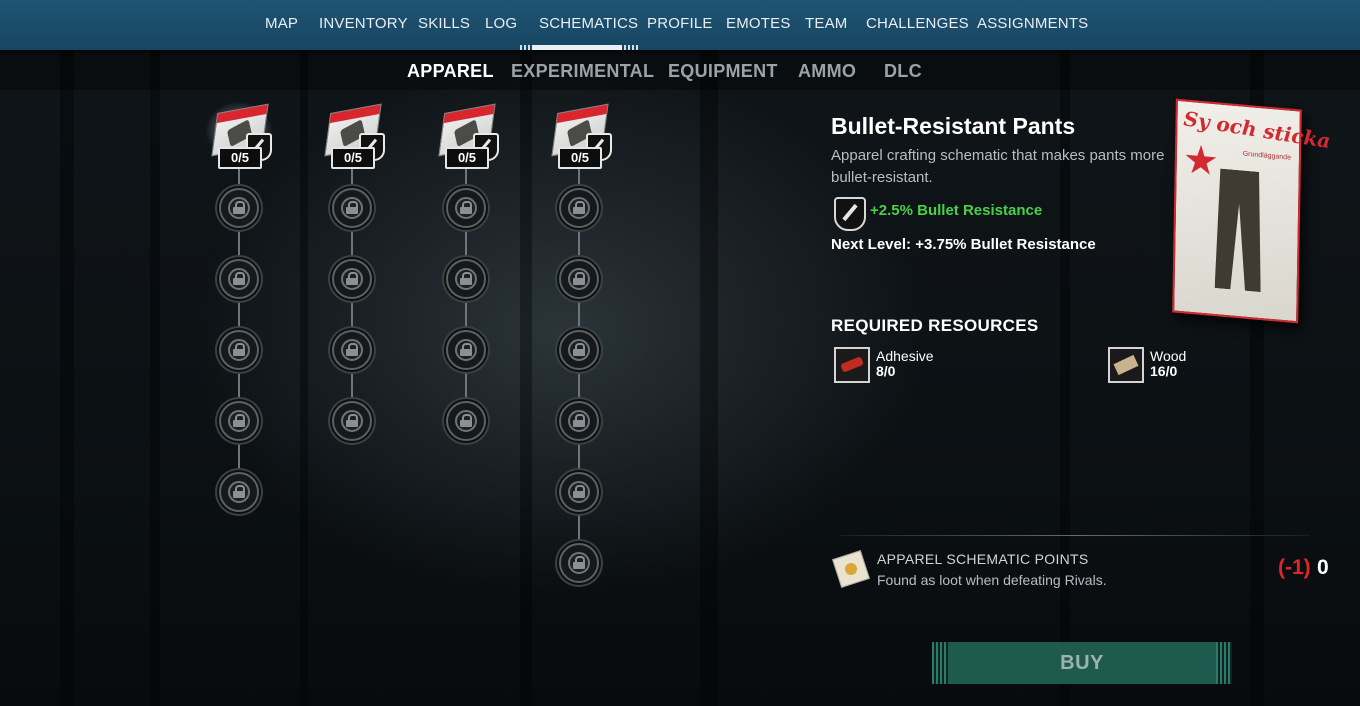  Describe the element at coordinates (1168, 356) in the screenshot. I see `resource-name-wood: Wood` at that location.